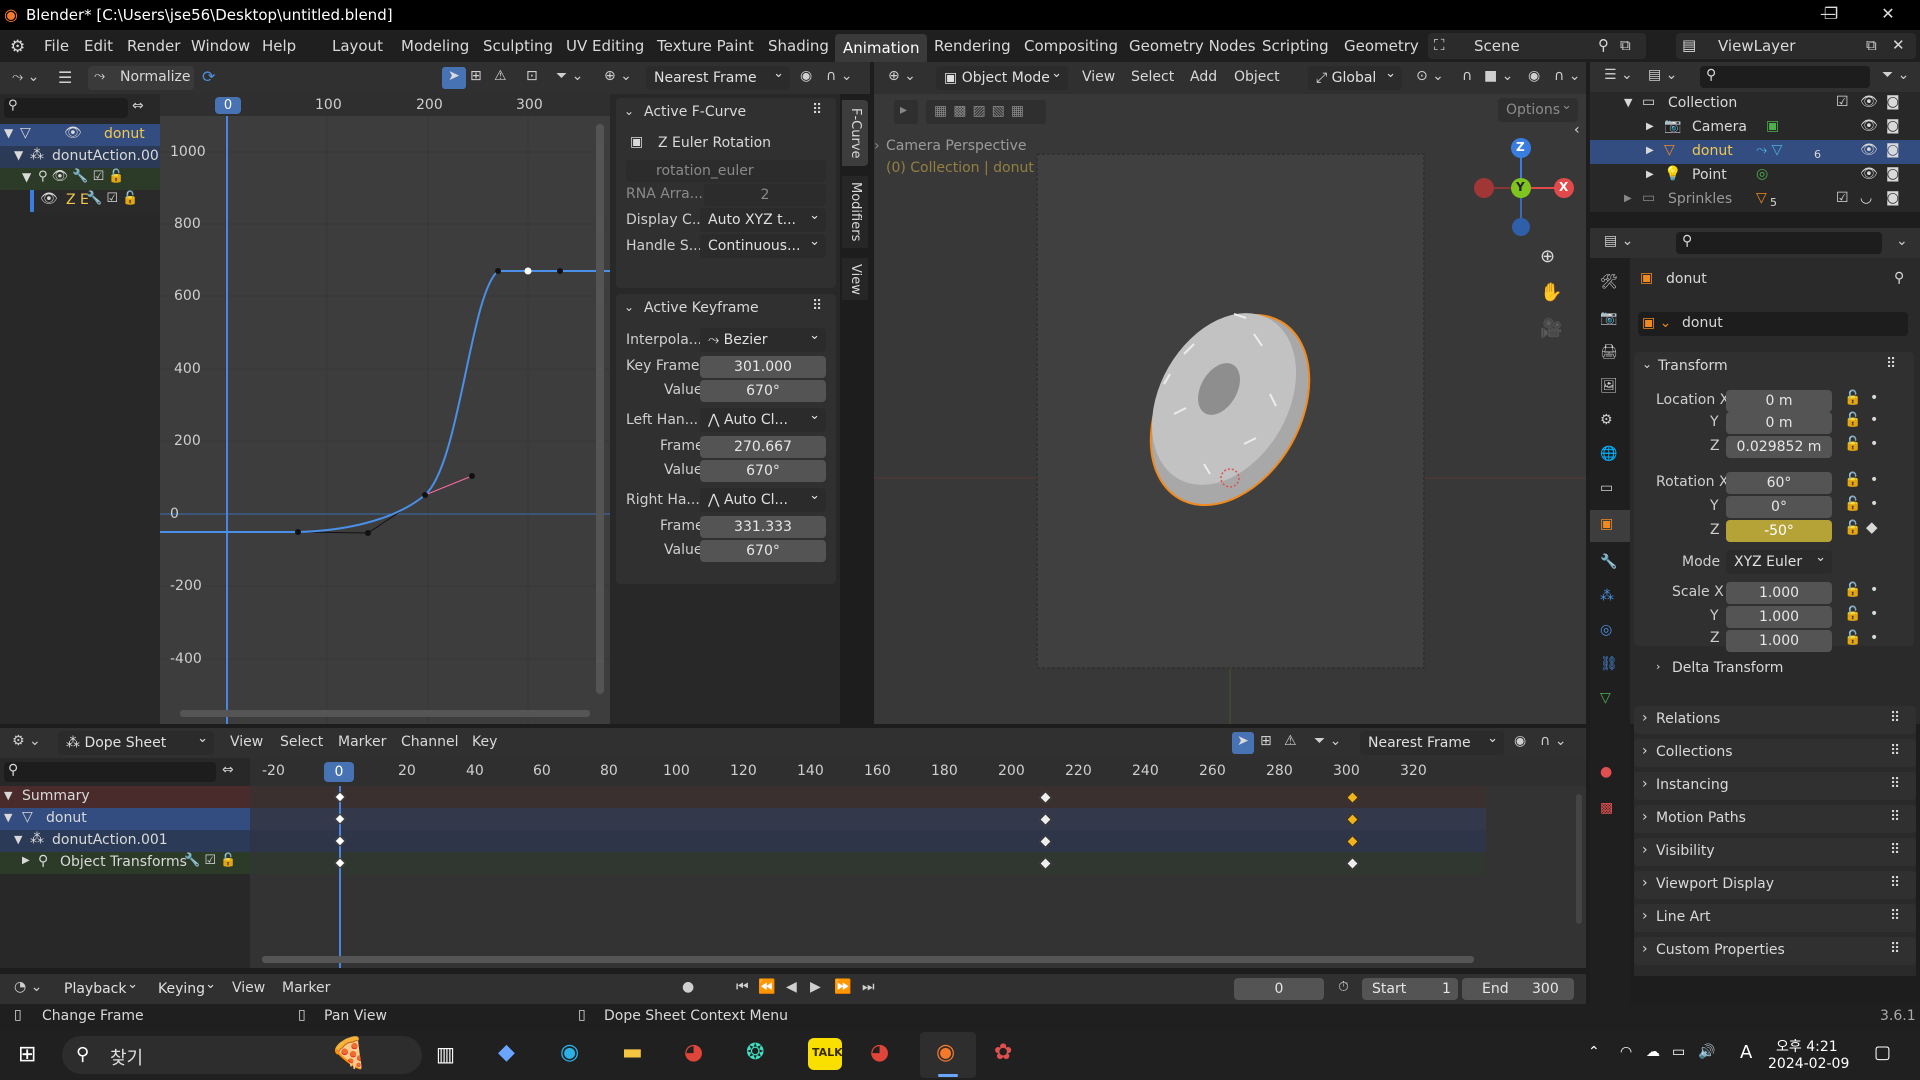  What do you see at coordinates (1609, 386) in the screenshot?
I see `view-layer-tab-icon: 🖼` at bounding box center [1609, 386].